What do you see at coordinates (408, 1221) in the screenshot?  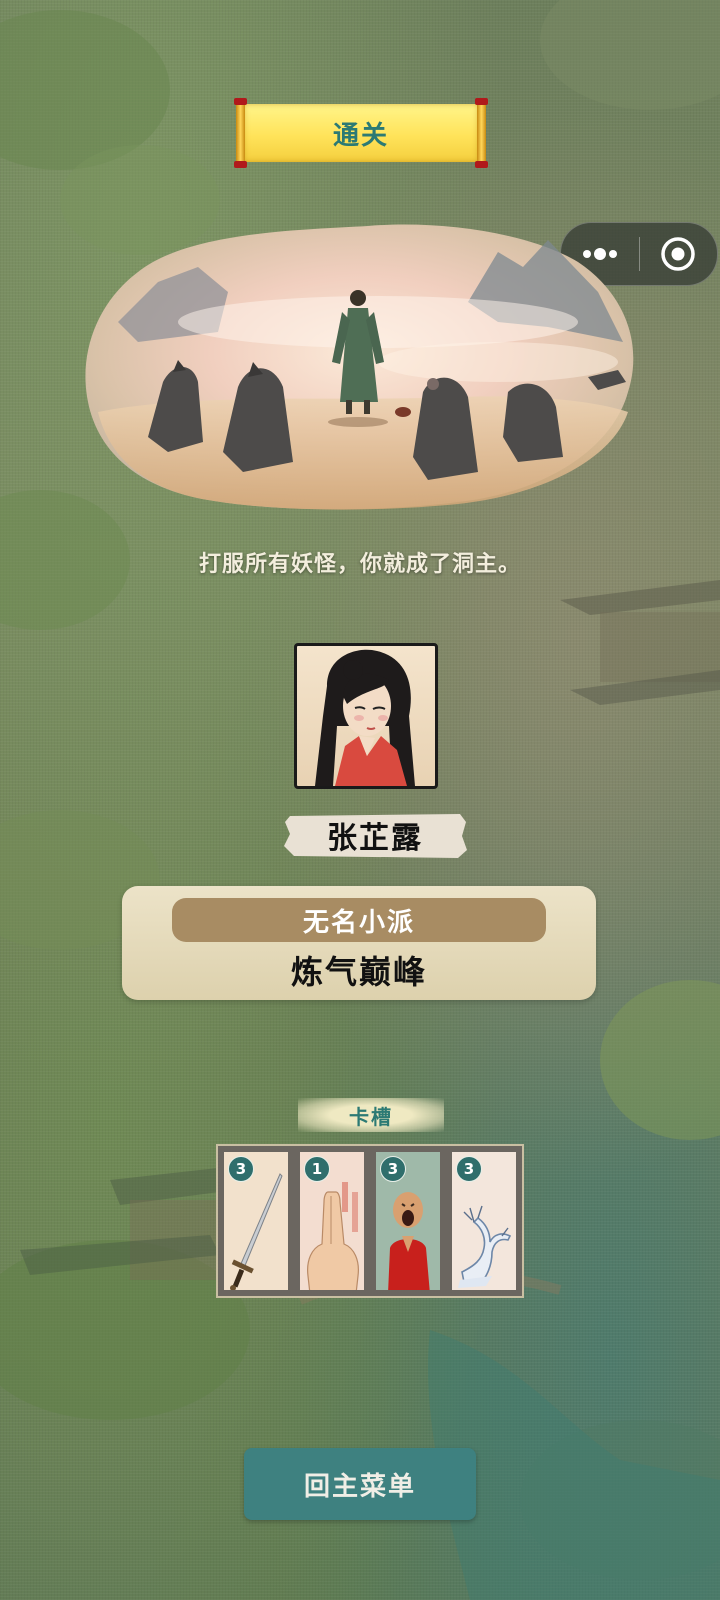 I see `card-slot-3: 3` at bounding box center [408, 1221].